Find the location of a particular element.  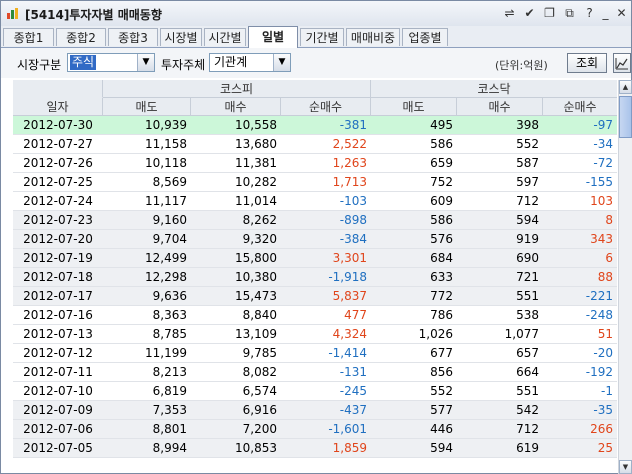

cell-kospi-buy: 11,381 is located at coordinates (256, 163).